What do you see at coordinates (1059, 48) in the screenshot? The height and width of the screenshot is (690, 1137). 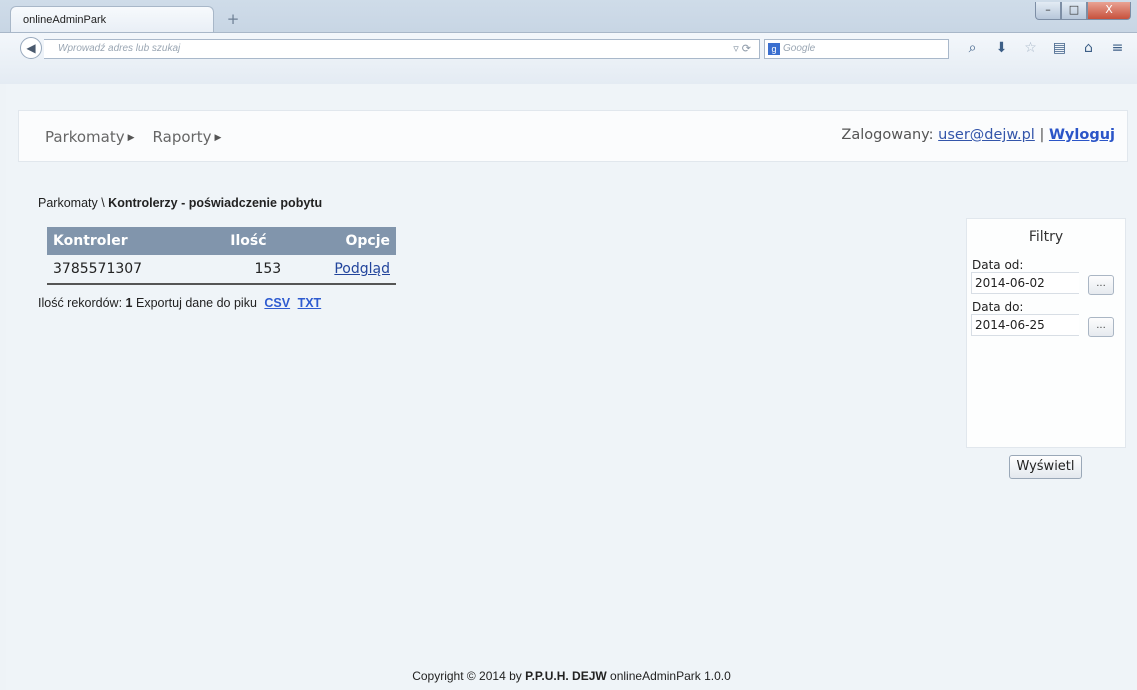 I see `bookmarks-list-icon: ▤` at bounding box center [1059, 48].